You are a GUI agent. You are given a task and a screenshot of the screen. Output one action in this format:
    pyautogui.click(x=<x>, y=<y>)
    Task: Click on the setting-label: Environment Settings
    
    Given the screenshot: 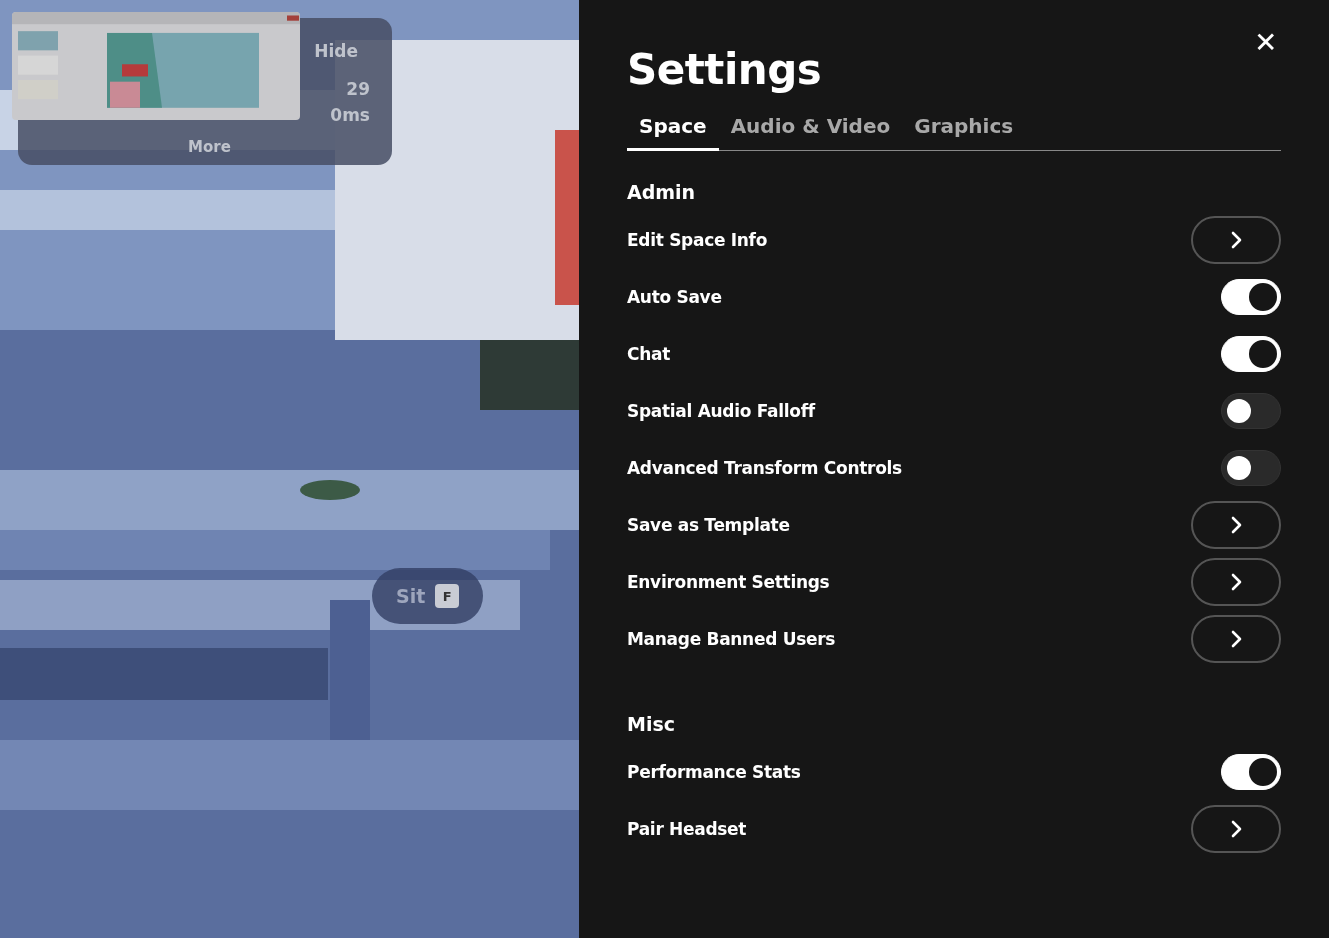 What is the action you would take?
    pyautogui.click(x=728, y=581)
    